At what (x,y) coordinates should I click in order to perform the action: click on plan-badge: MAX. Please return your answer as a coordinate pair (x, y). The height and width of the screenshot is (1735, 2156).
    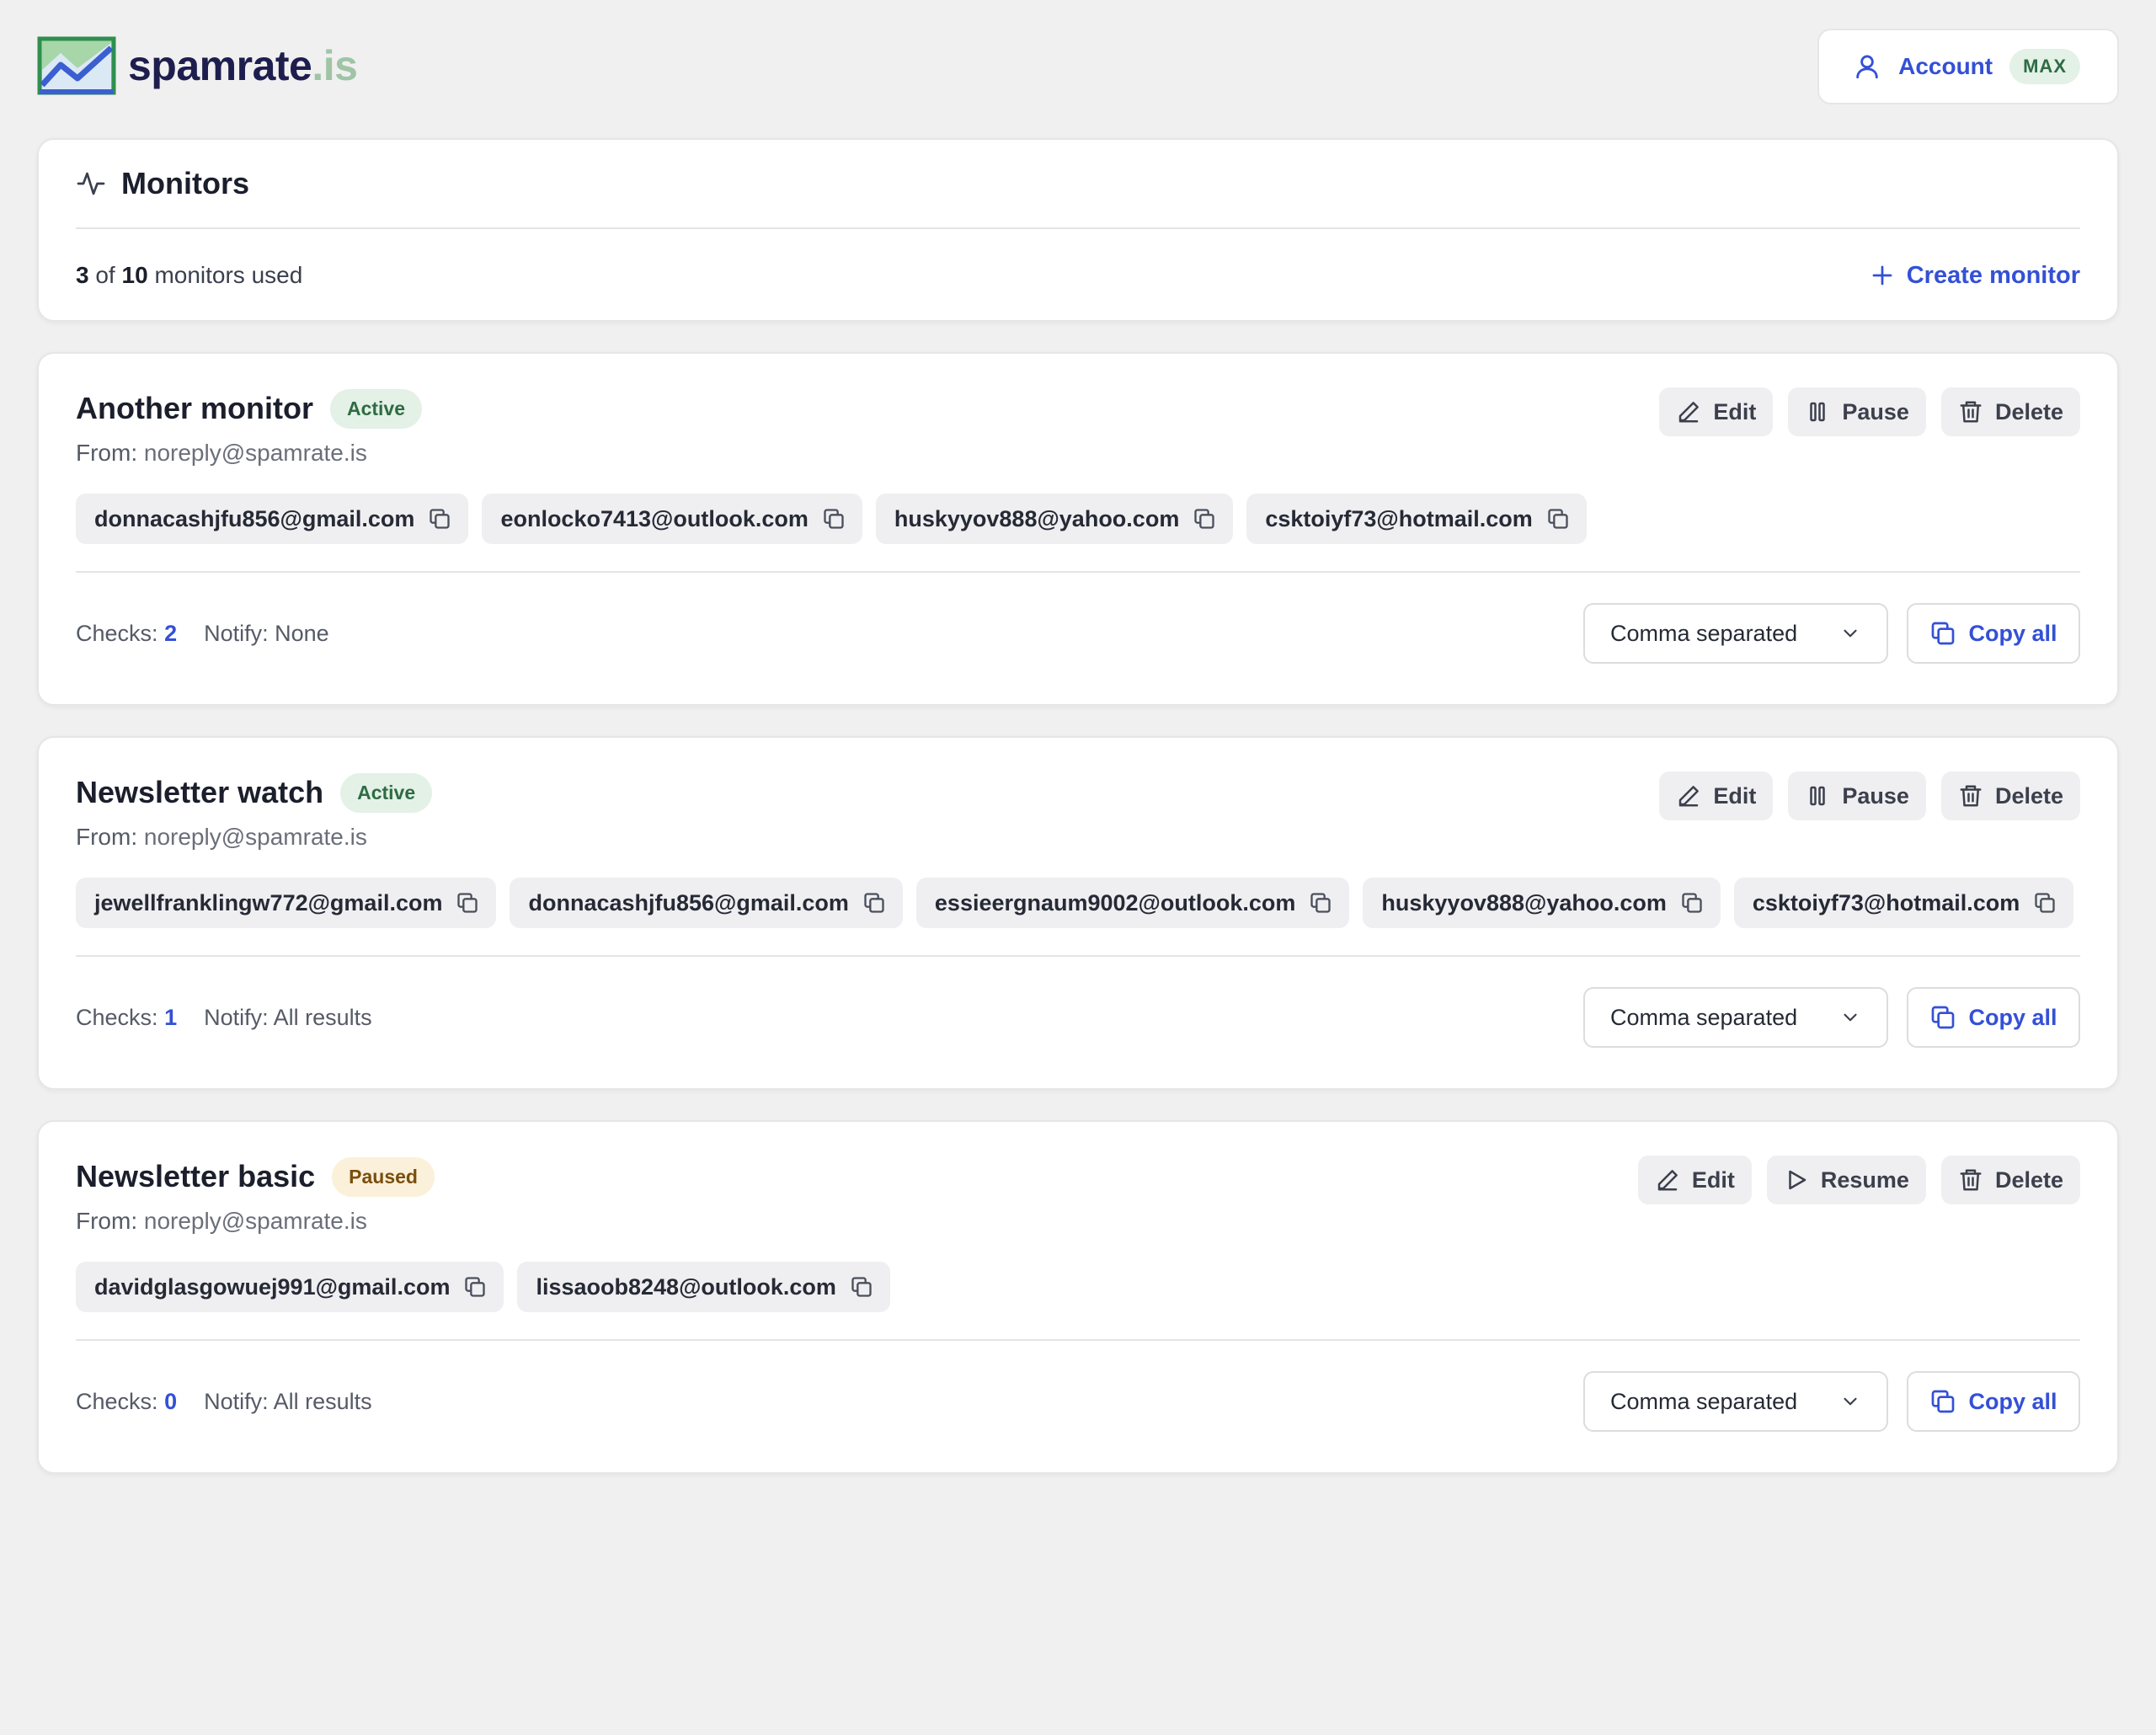
    Looking at the image, I should click on (2044, 66).